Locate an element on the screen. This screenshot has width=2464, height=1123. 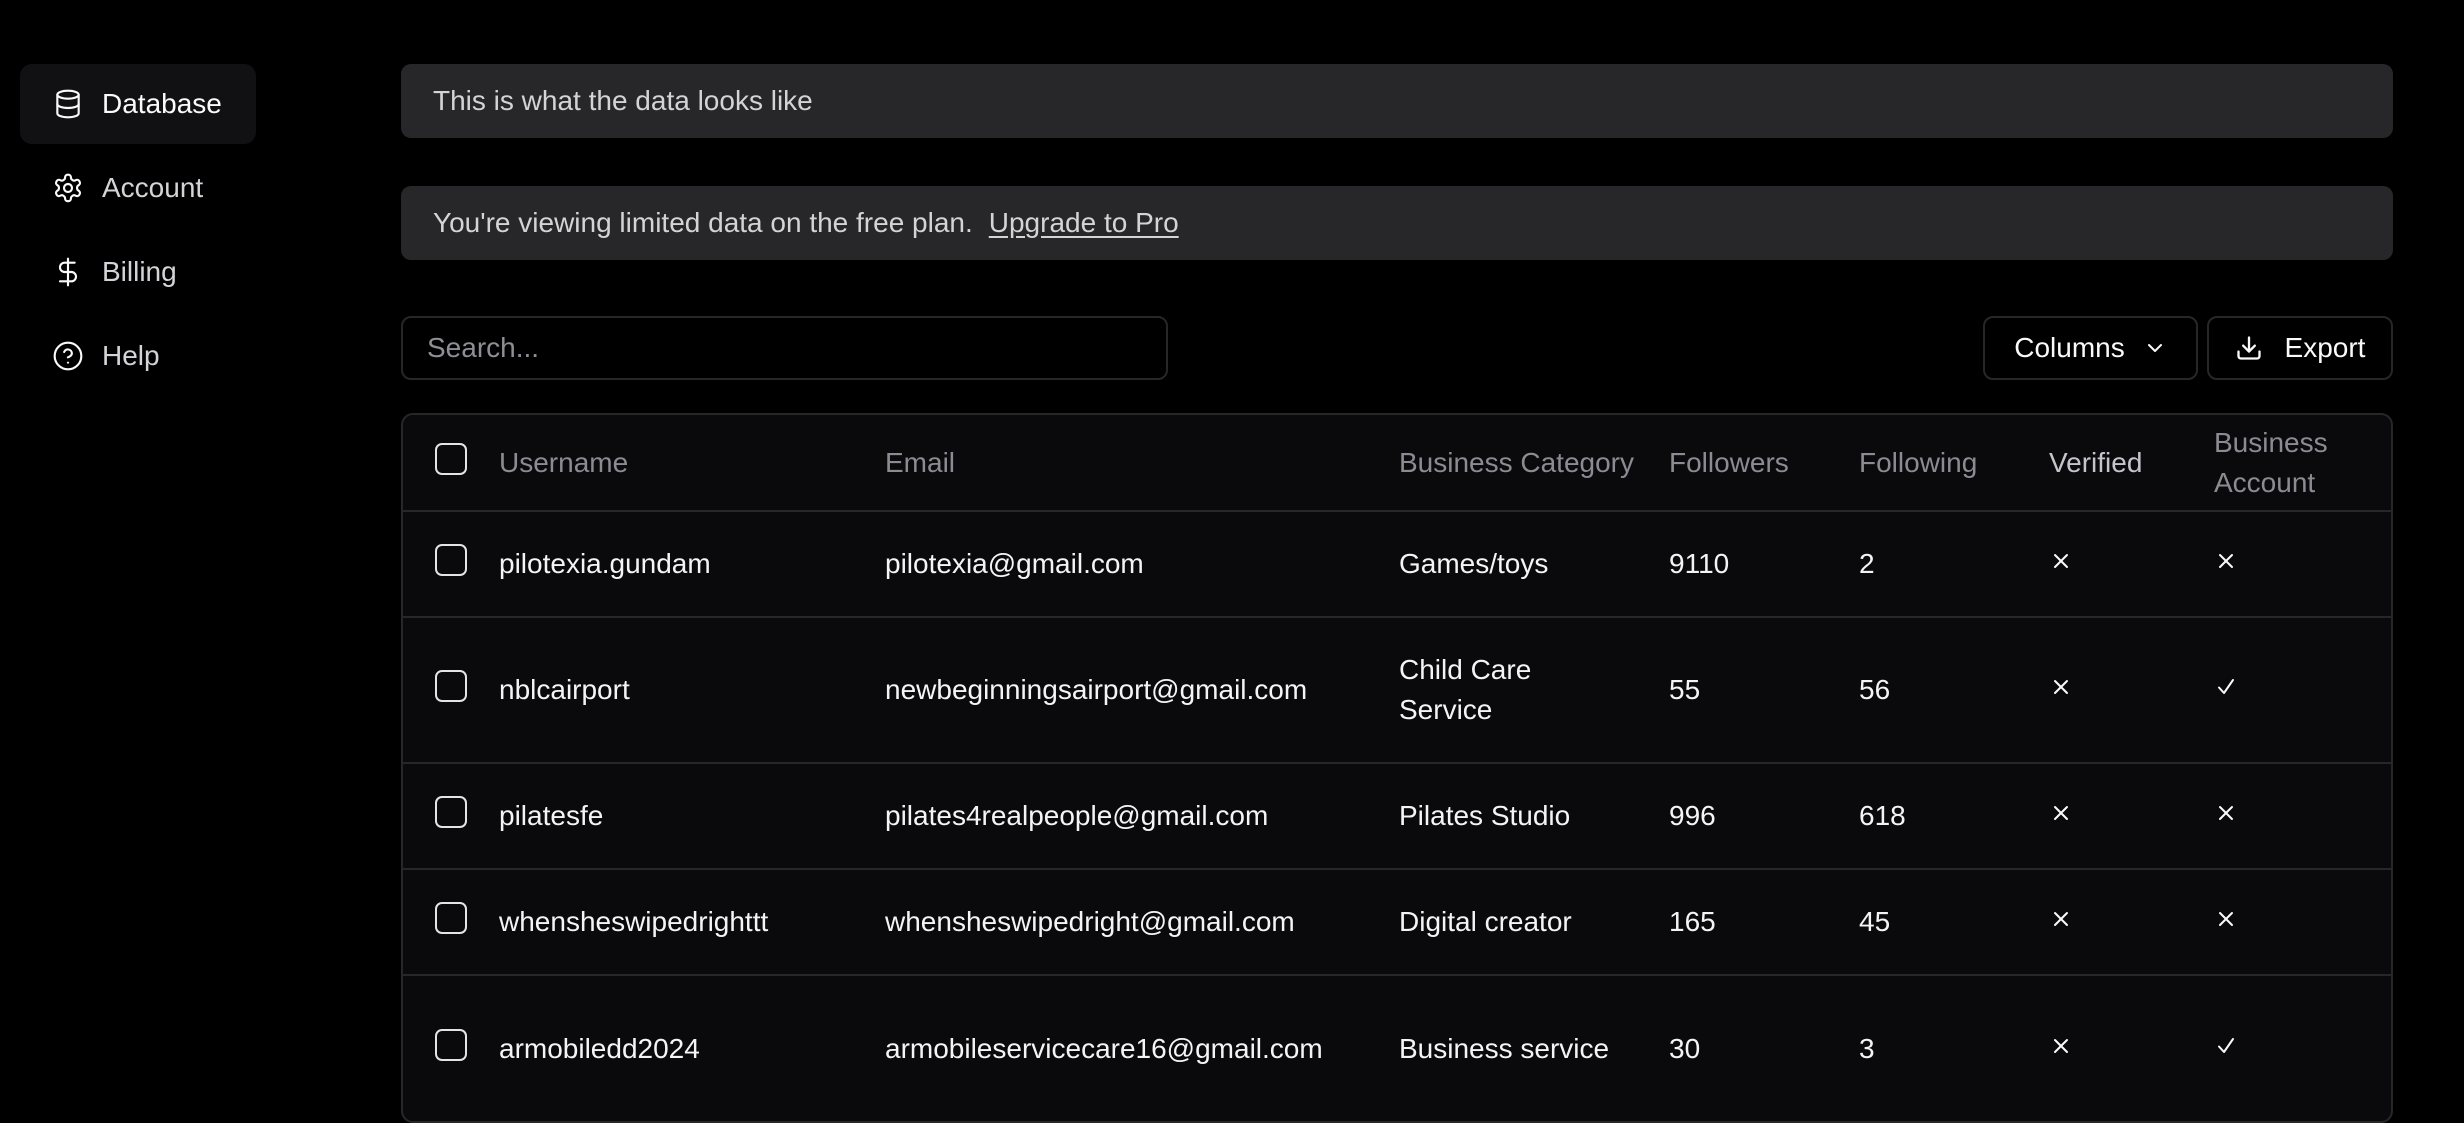
cell-following: 3 is located at coordinates (1867, 1048).